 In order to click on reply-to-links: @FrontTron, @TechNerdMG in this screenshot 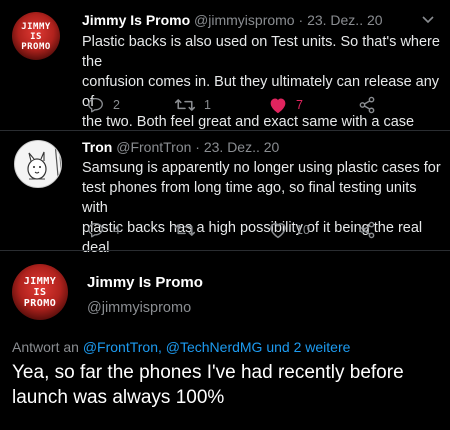, I will do `click(173, 347)`.